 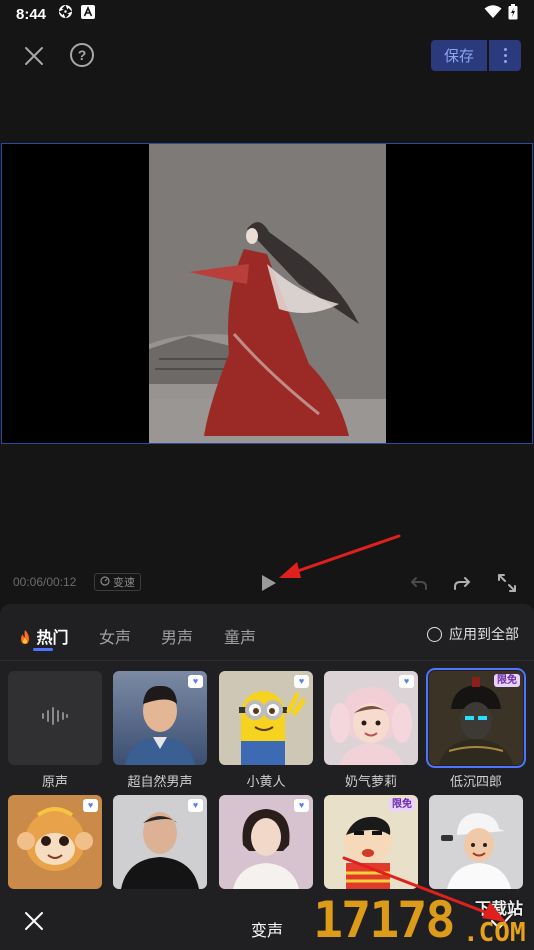 I want to click on voice-category-tabs: 热门 女声 男声 童声 应用到全部, so click(x=267, y=638).